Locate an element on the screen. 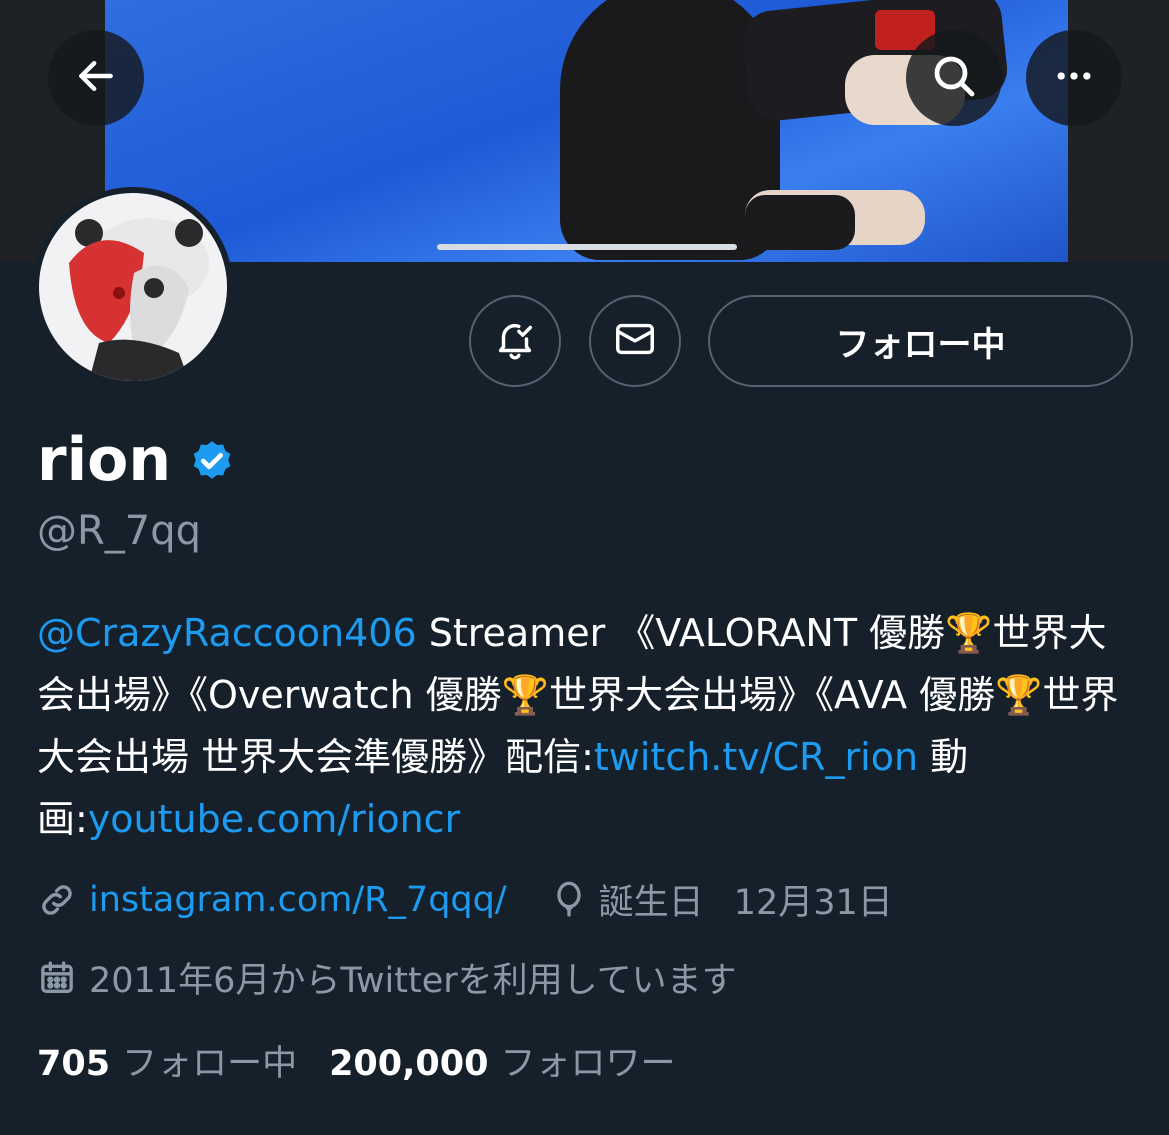 This screenshot has height=1135, width=1169. followers-stat: 200,000 フォロワー is located at coordinates (502, 1060).